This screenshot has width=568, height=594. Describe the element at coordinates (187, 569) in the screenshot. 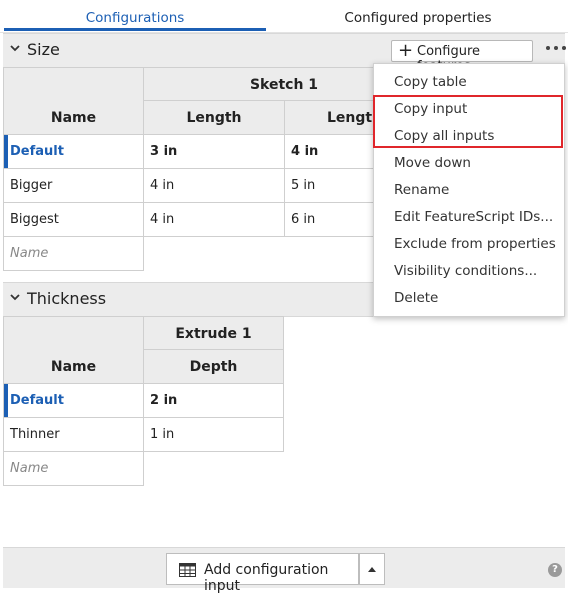

I see `table-icon` at that location.